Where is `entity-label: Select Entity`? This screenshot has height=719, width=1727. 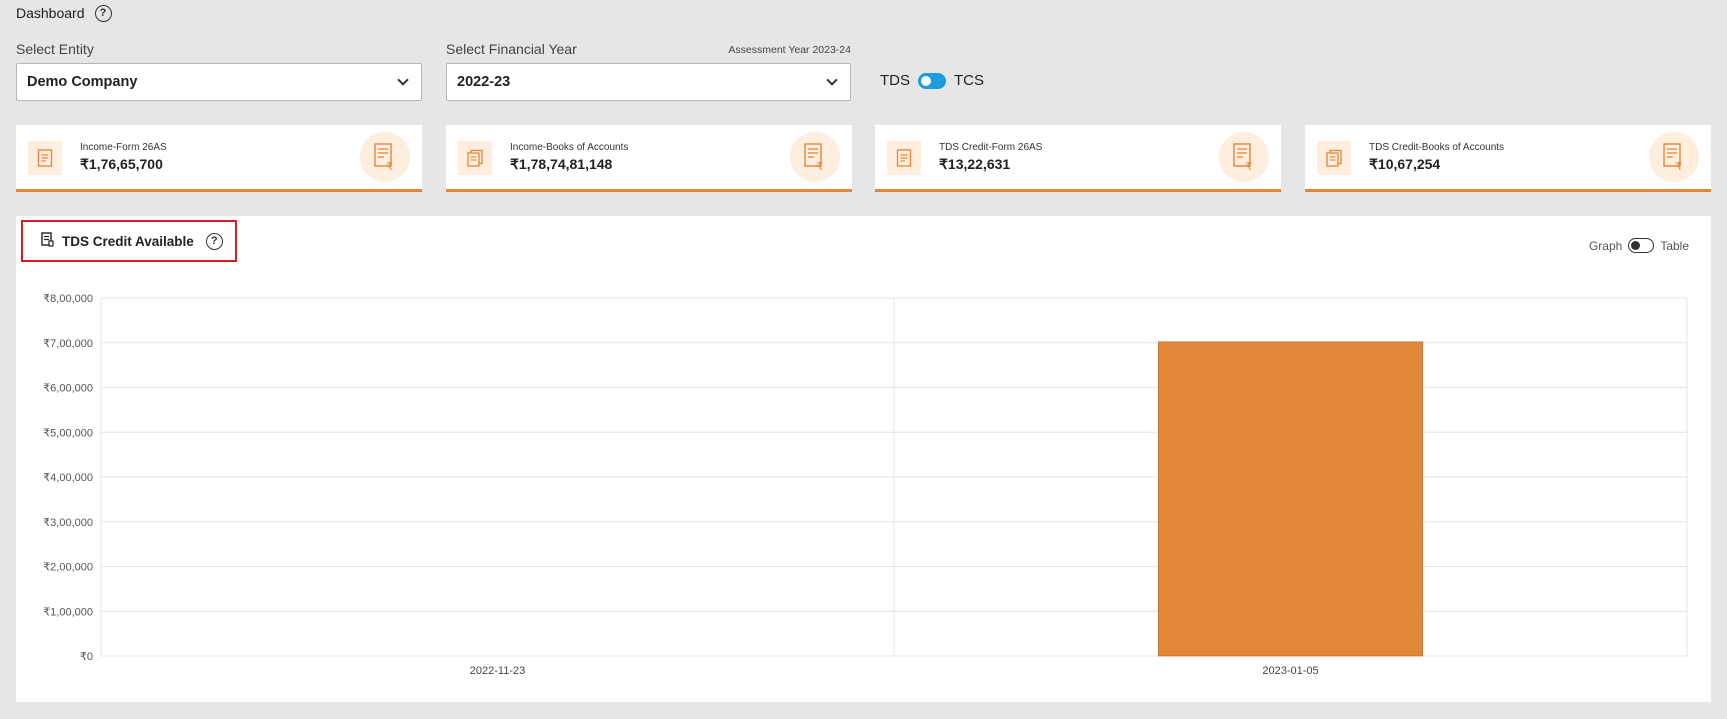 entity-label: Select Entity is located at coordinates (55, 49).